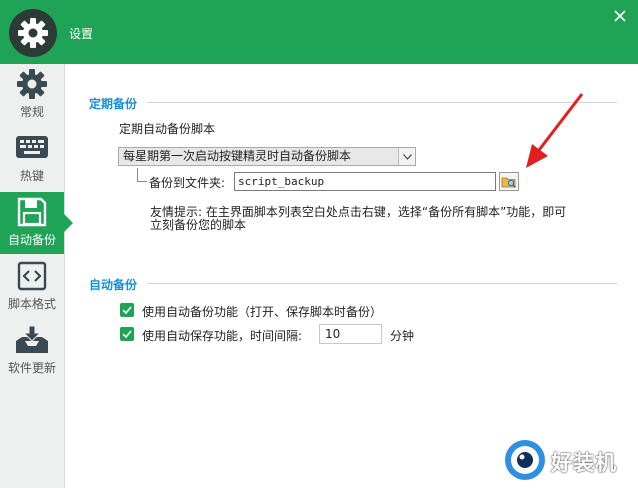 This screenshot has width=638, height=488. Describe the element at coordinates (113, 285) in the screenshot. I see `section-title-auto-backup: 自动备份` at that location.